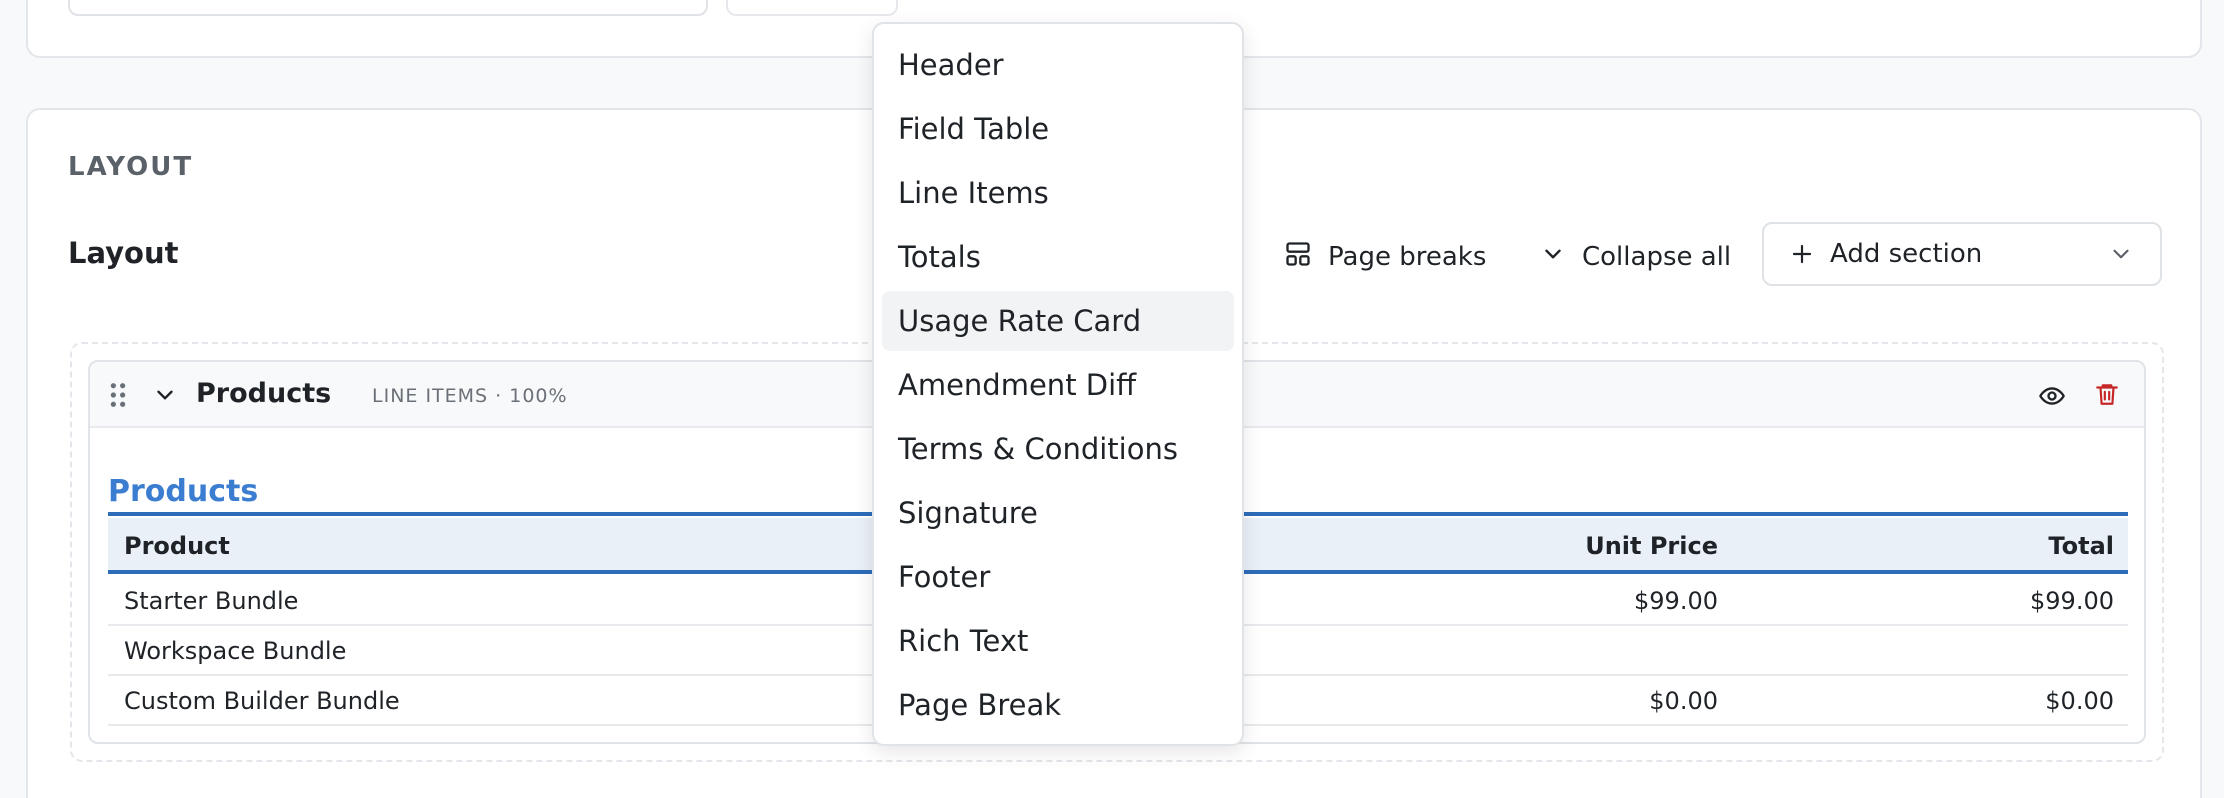  I want to click on menu-item-totals: Totals, so click(1058, 257).